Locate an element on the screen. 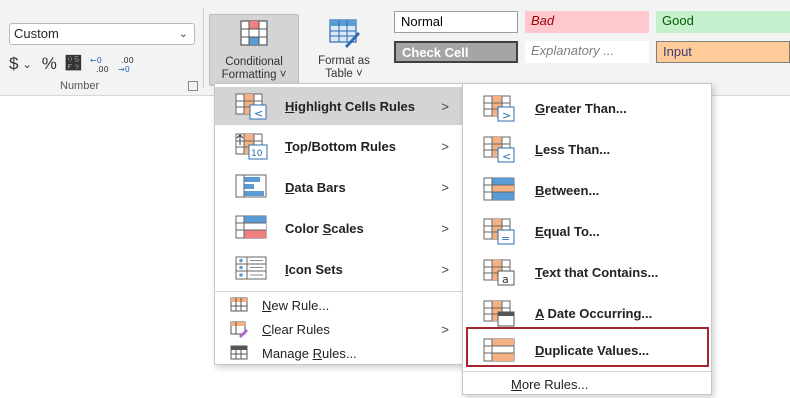 The width and height of the screenshot is (790, 398). percent-button: % is located at coordinates (49, 64).